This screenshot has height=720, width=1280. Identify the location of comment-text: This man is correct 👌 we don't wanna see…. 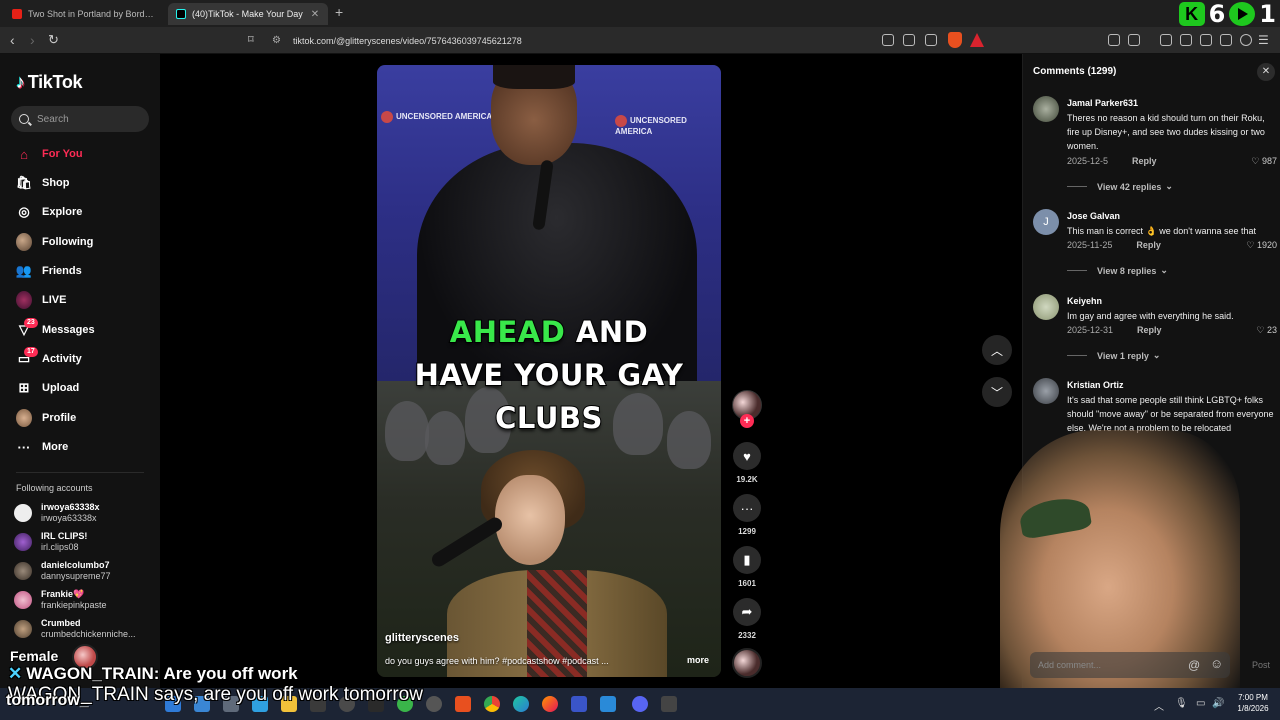
(1162, 231).